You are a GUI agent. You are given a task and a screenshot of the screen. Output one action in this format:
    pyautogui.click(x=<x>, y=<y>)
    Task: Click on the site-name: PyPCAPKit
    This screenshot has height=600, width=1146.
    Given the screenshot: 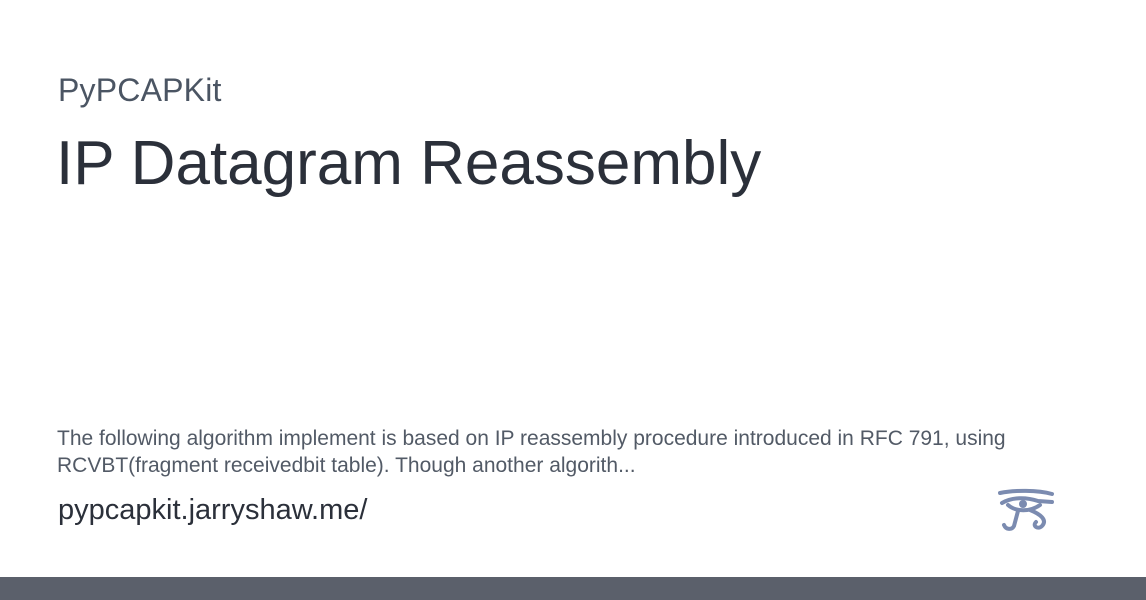 What is the action you would take?
    pyautogui.click(x=140, y=90)
    